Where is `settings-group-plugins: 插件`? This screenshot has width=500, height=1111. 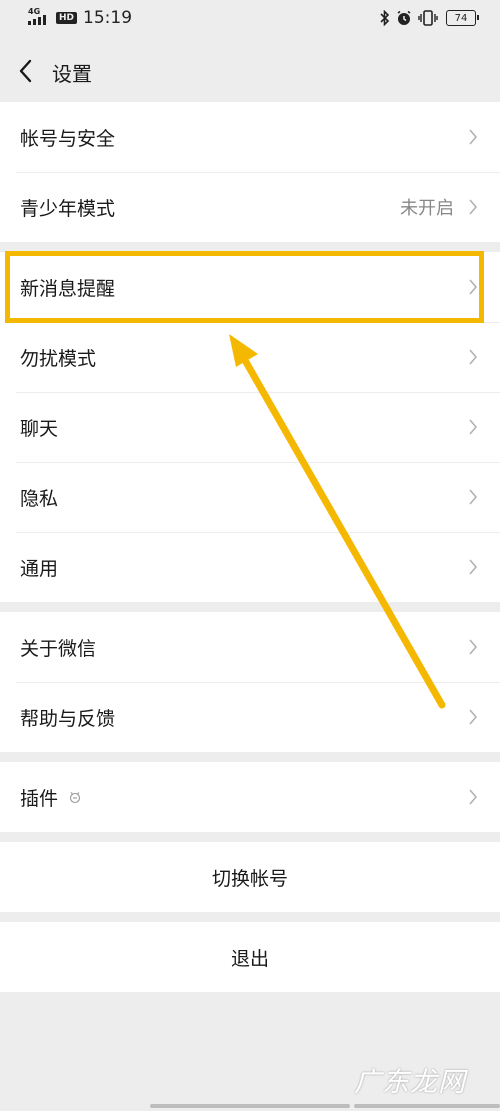
settings-group-plugins: 插件 is located at coordinates (250, 797).